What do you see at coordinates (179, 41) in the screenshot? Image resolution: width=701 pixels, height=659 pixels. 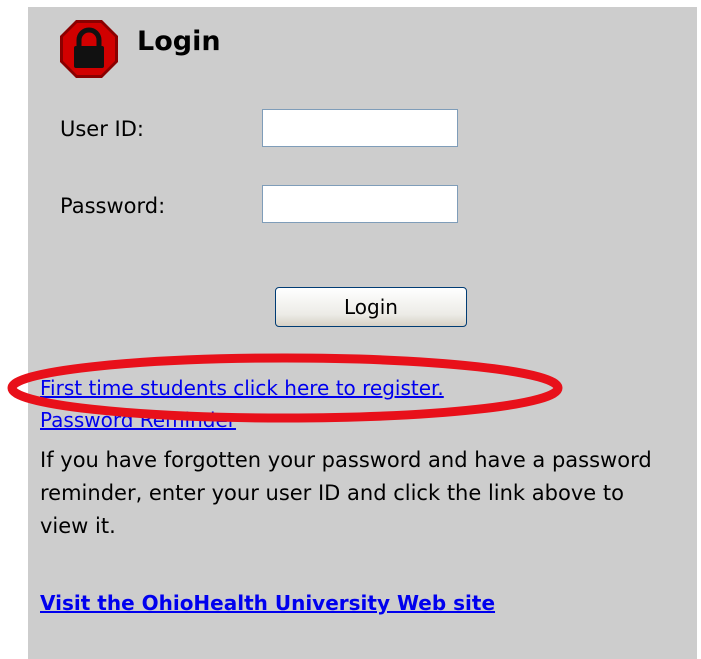 I see `page-title: Login` at bounding box center [179, 41].